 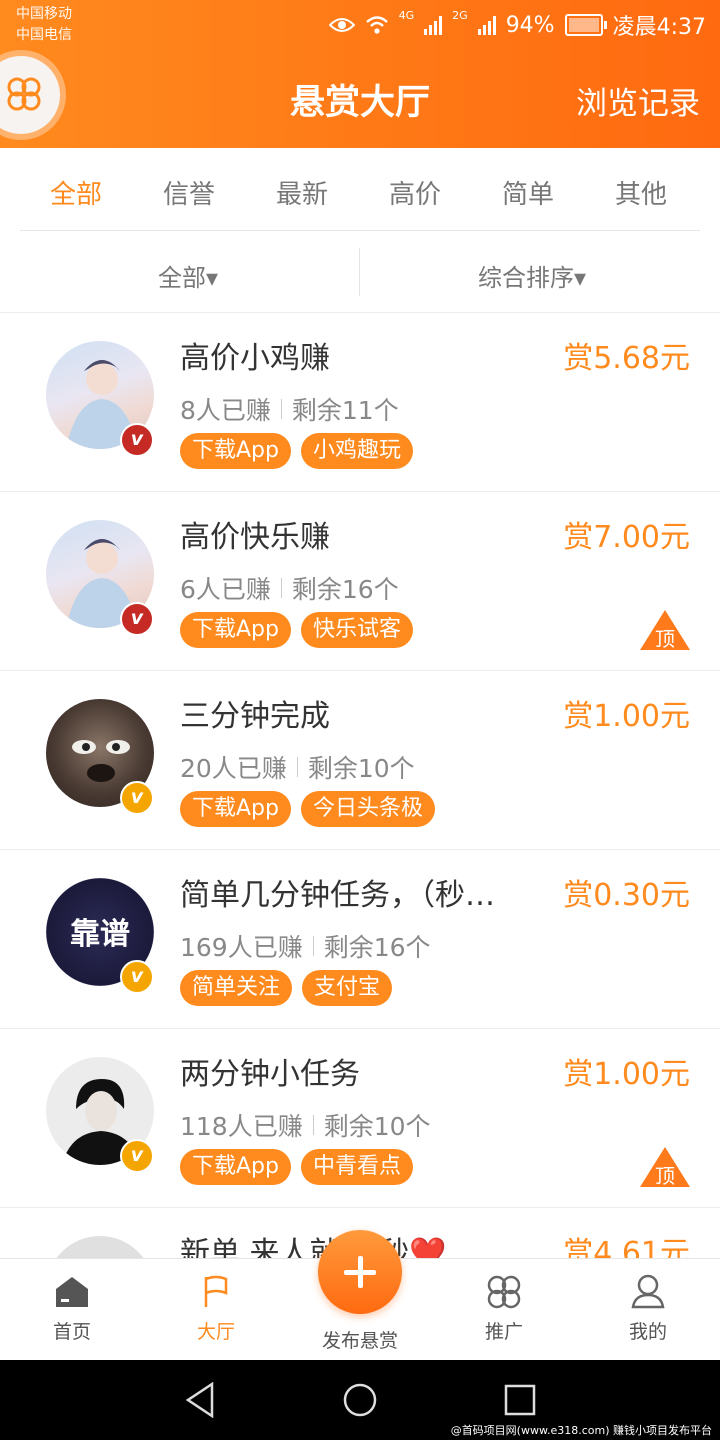 I want to click on task-reward: 赏7.00元, so click(x=626, y=537).